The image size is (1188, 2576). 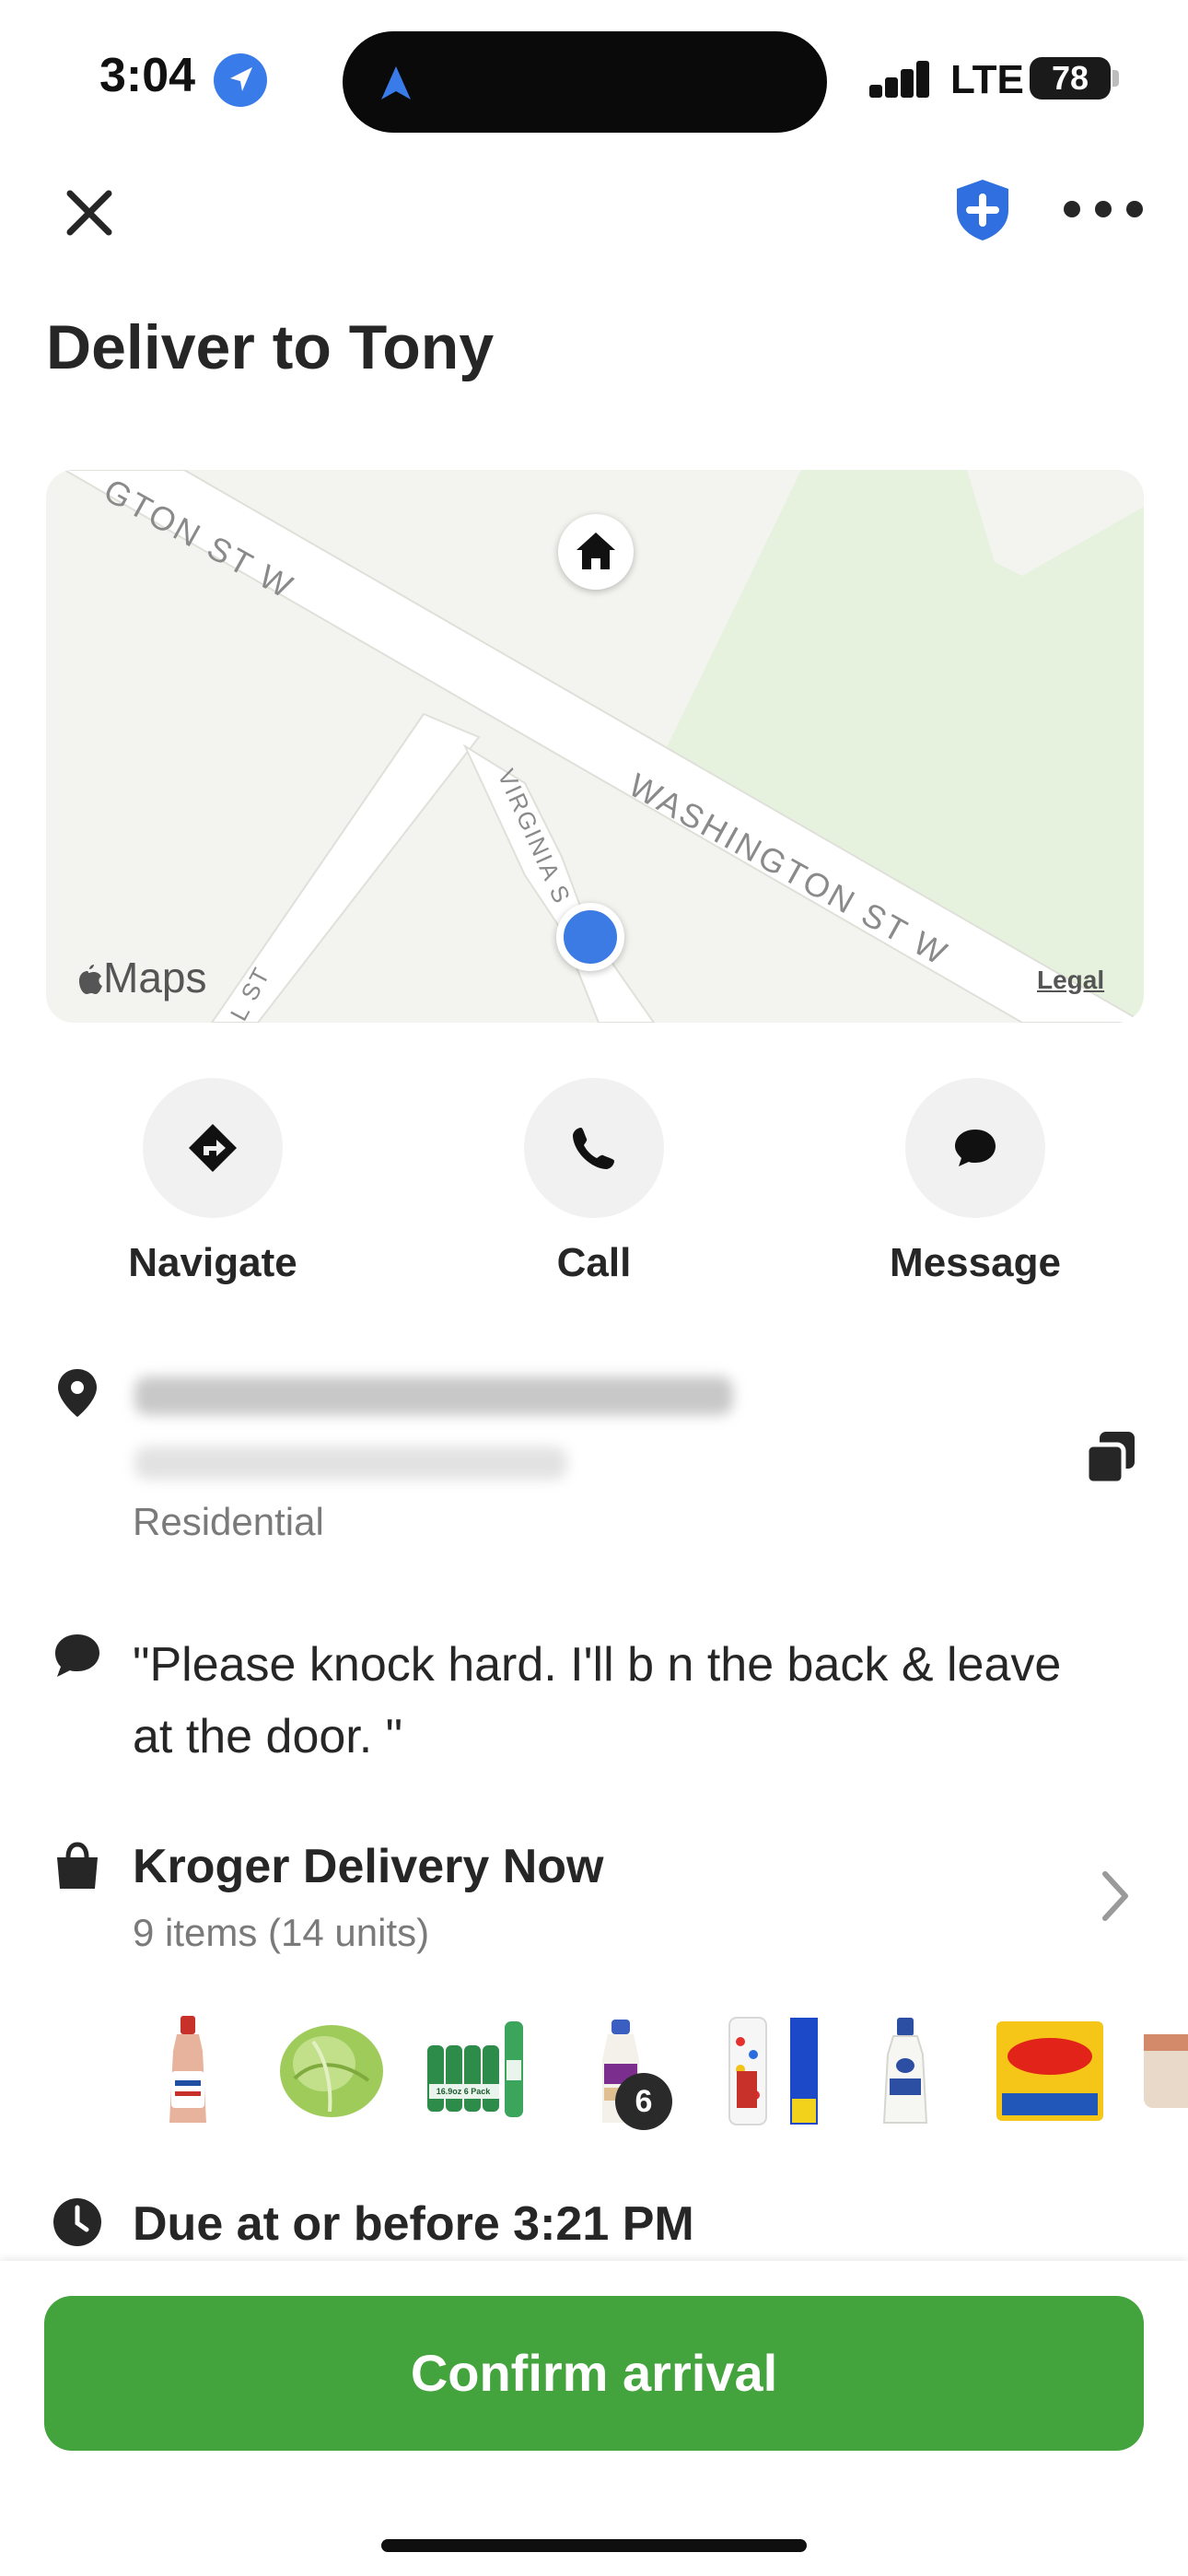 What do you see at coordinates (155, 978) in the screenshot?
I see `maps-brand-label: Maps` at bounding box center [155, 978].